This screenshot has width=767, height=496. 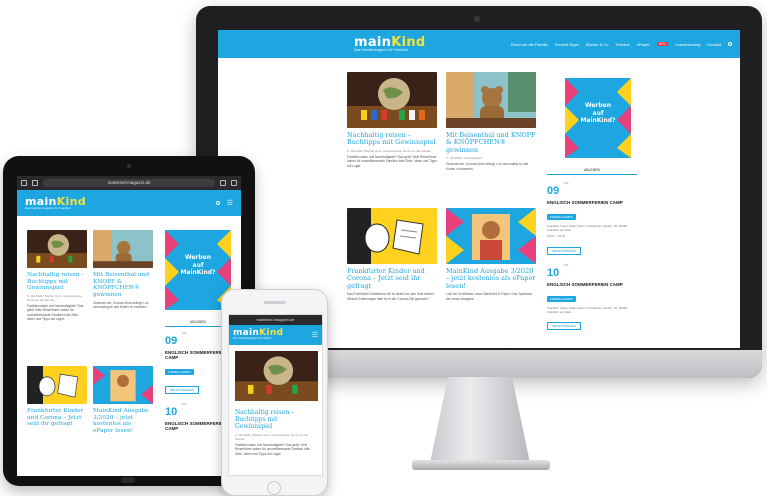 What do you see at coordinates (477, 19) in the screenshot?
I see `camera` at bounding box center [477, 19].